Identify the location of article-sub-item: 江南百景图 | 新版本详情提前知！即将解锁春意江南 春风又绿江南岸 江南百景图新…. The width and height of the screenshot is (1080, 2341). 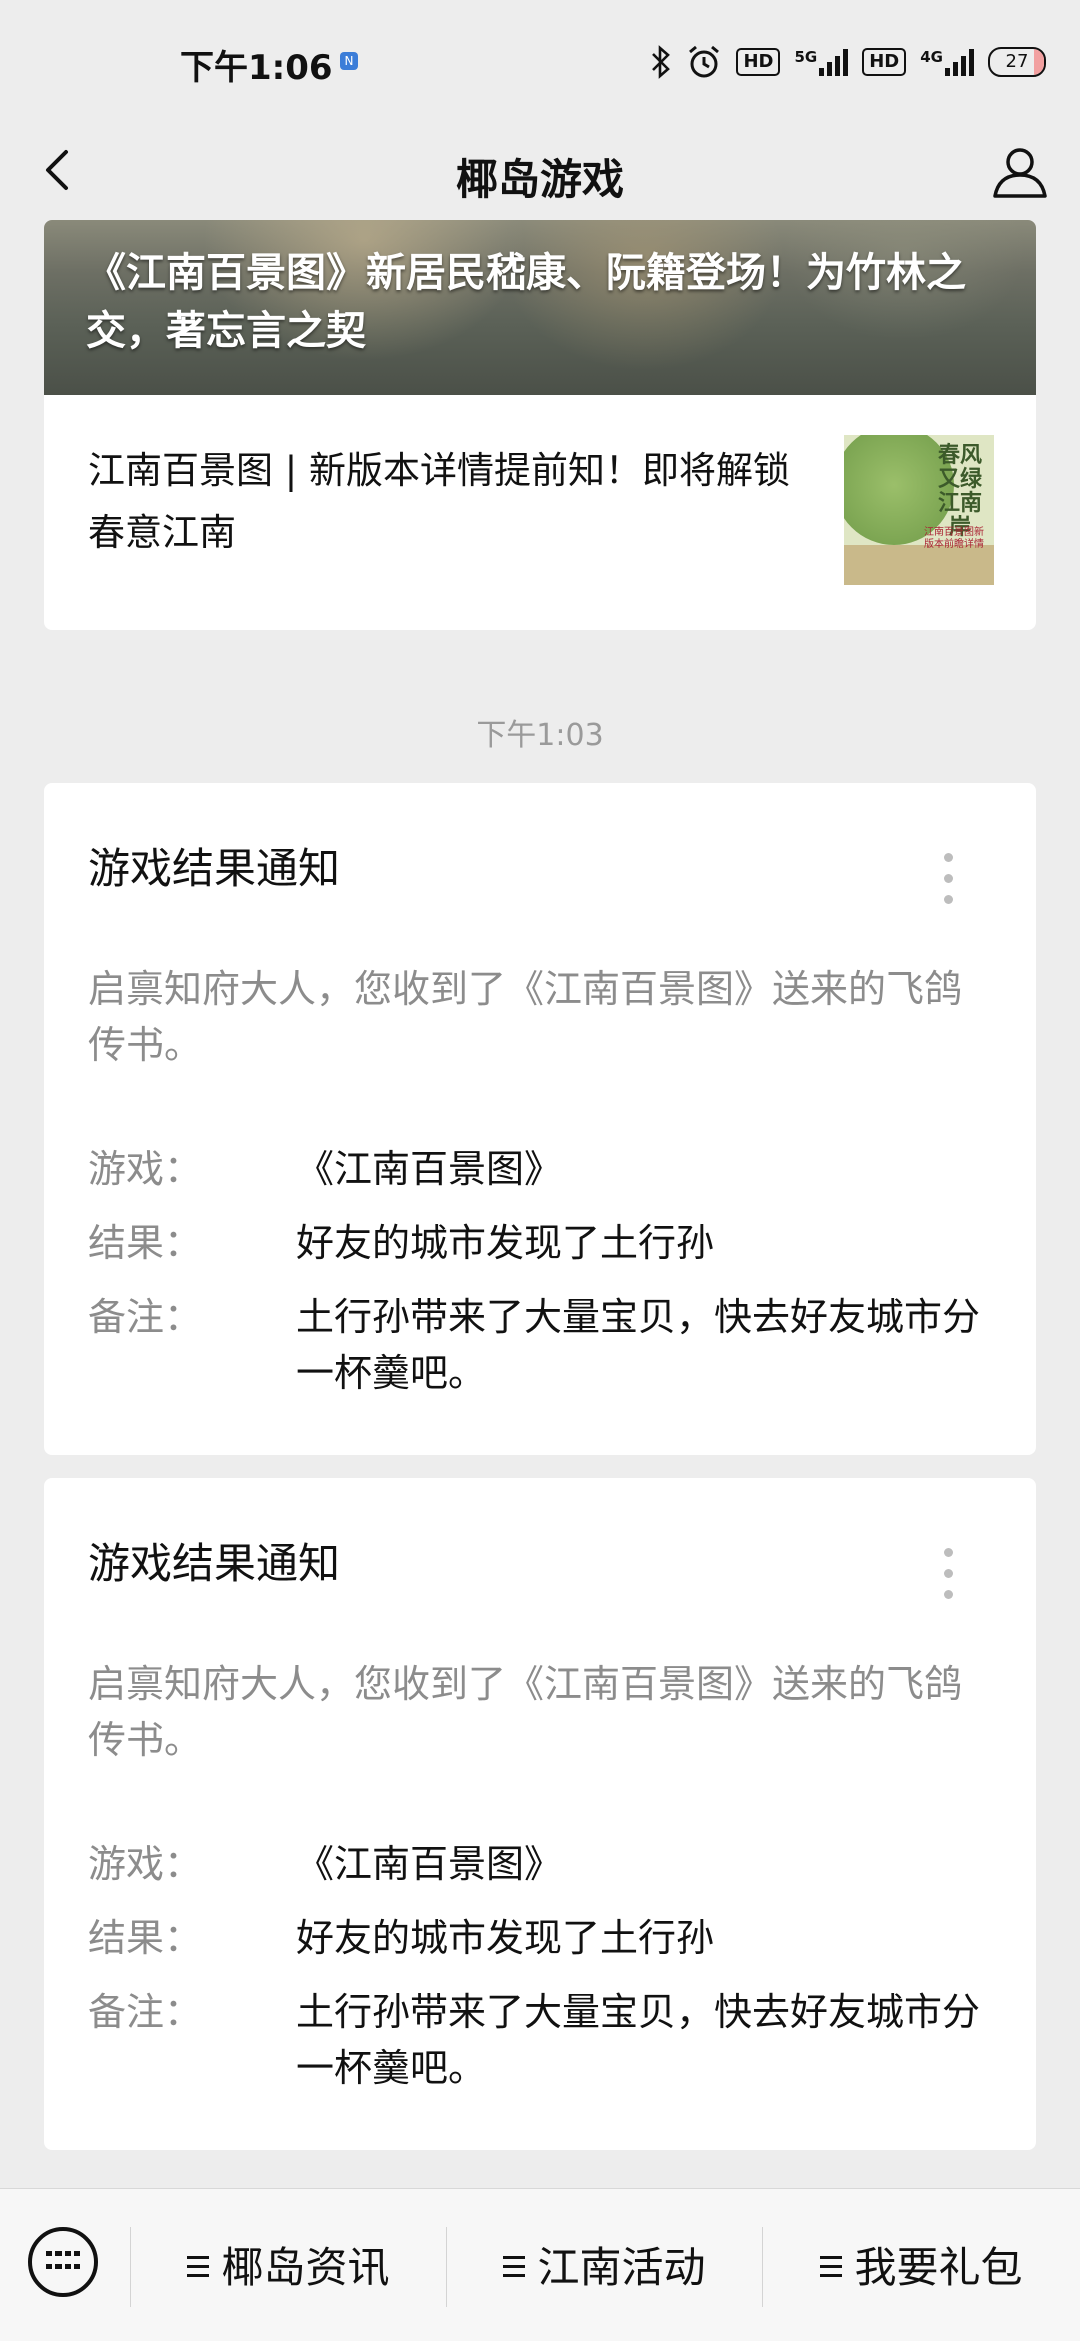
(540, 512).